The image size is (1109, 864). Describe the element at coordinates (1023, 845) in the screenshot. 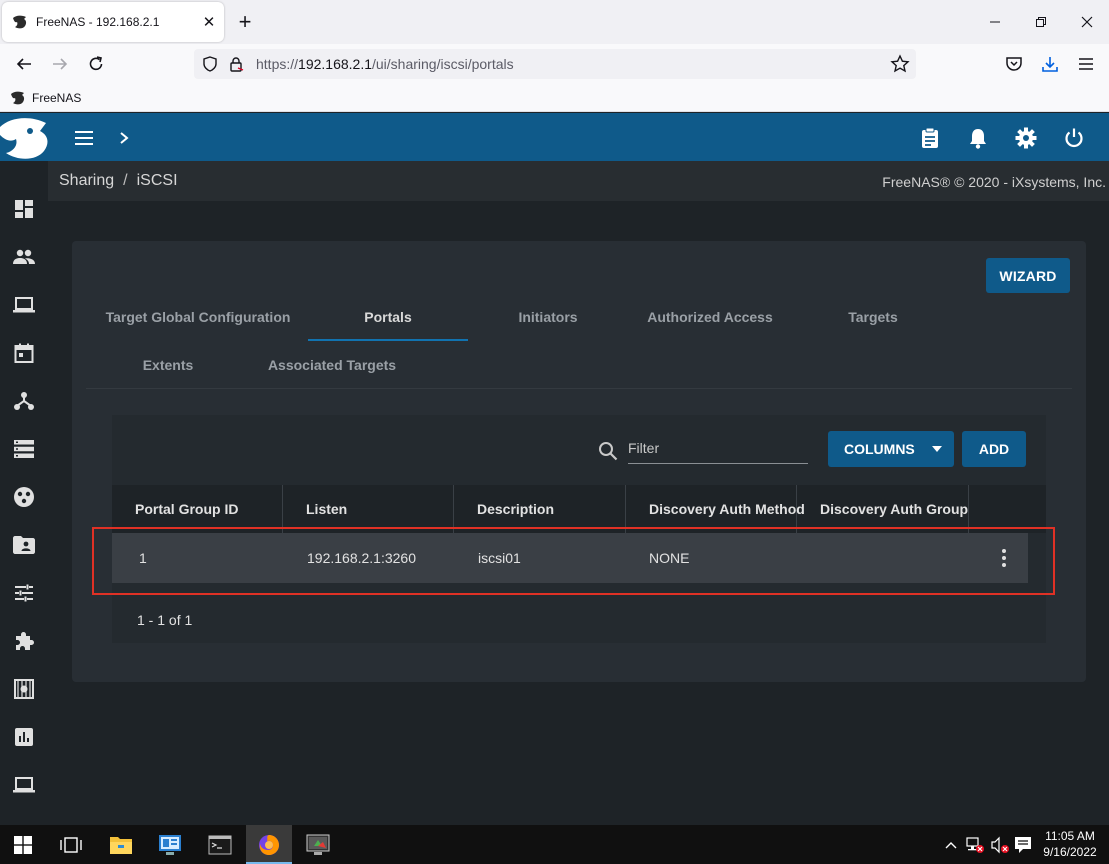

I see `action-center-icon` at that location.